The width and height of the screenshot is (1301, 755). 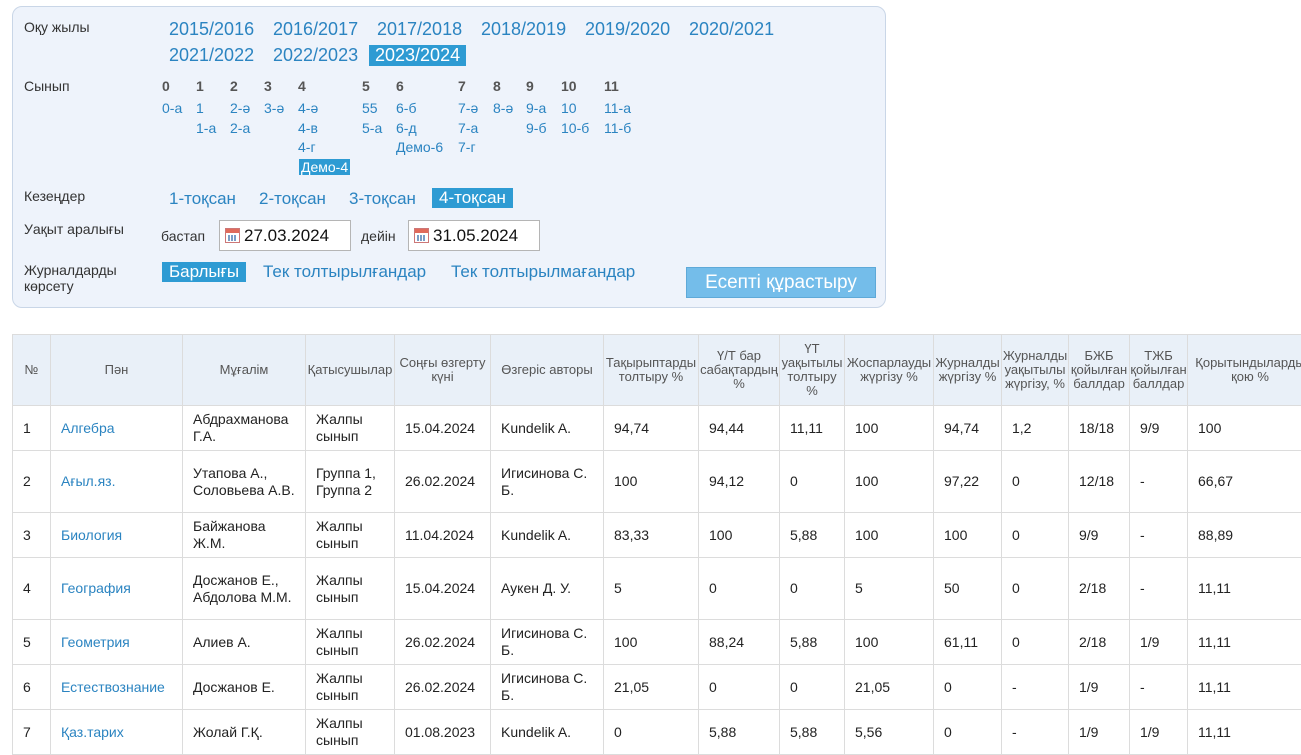 What do you see at coordinates (244, 481) in the screenshot?
I see `table-cell: Утапова А., Соловьева А.В.` at bounding box center [244, 481].